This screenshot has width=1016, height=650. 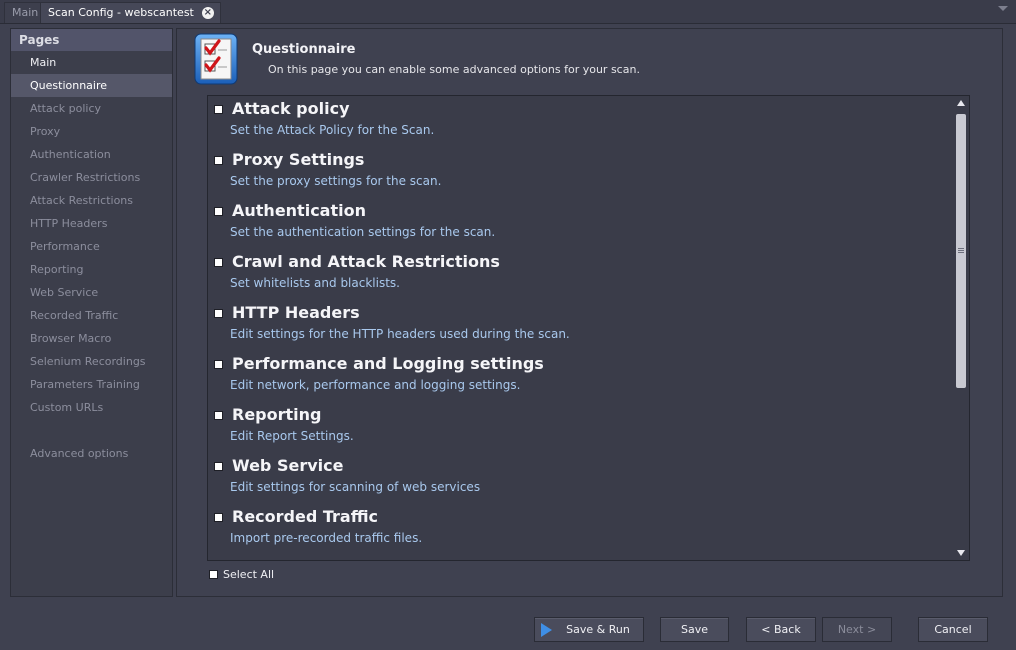 What do you see at coordinates (305, 516) in the screenshot?
I see `option-title: Recorded Traffic` at bounding box center [305, 516].